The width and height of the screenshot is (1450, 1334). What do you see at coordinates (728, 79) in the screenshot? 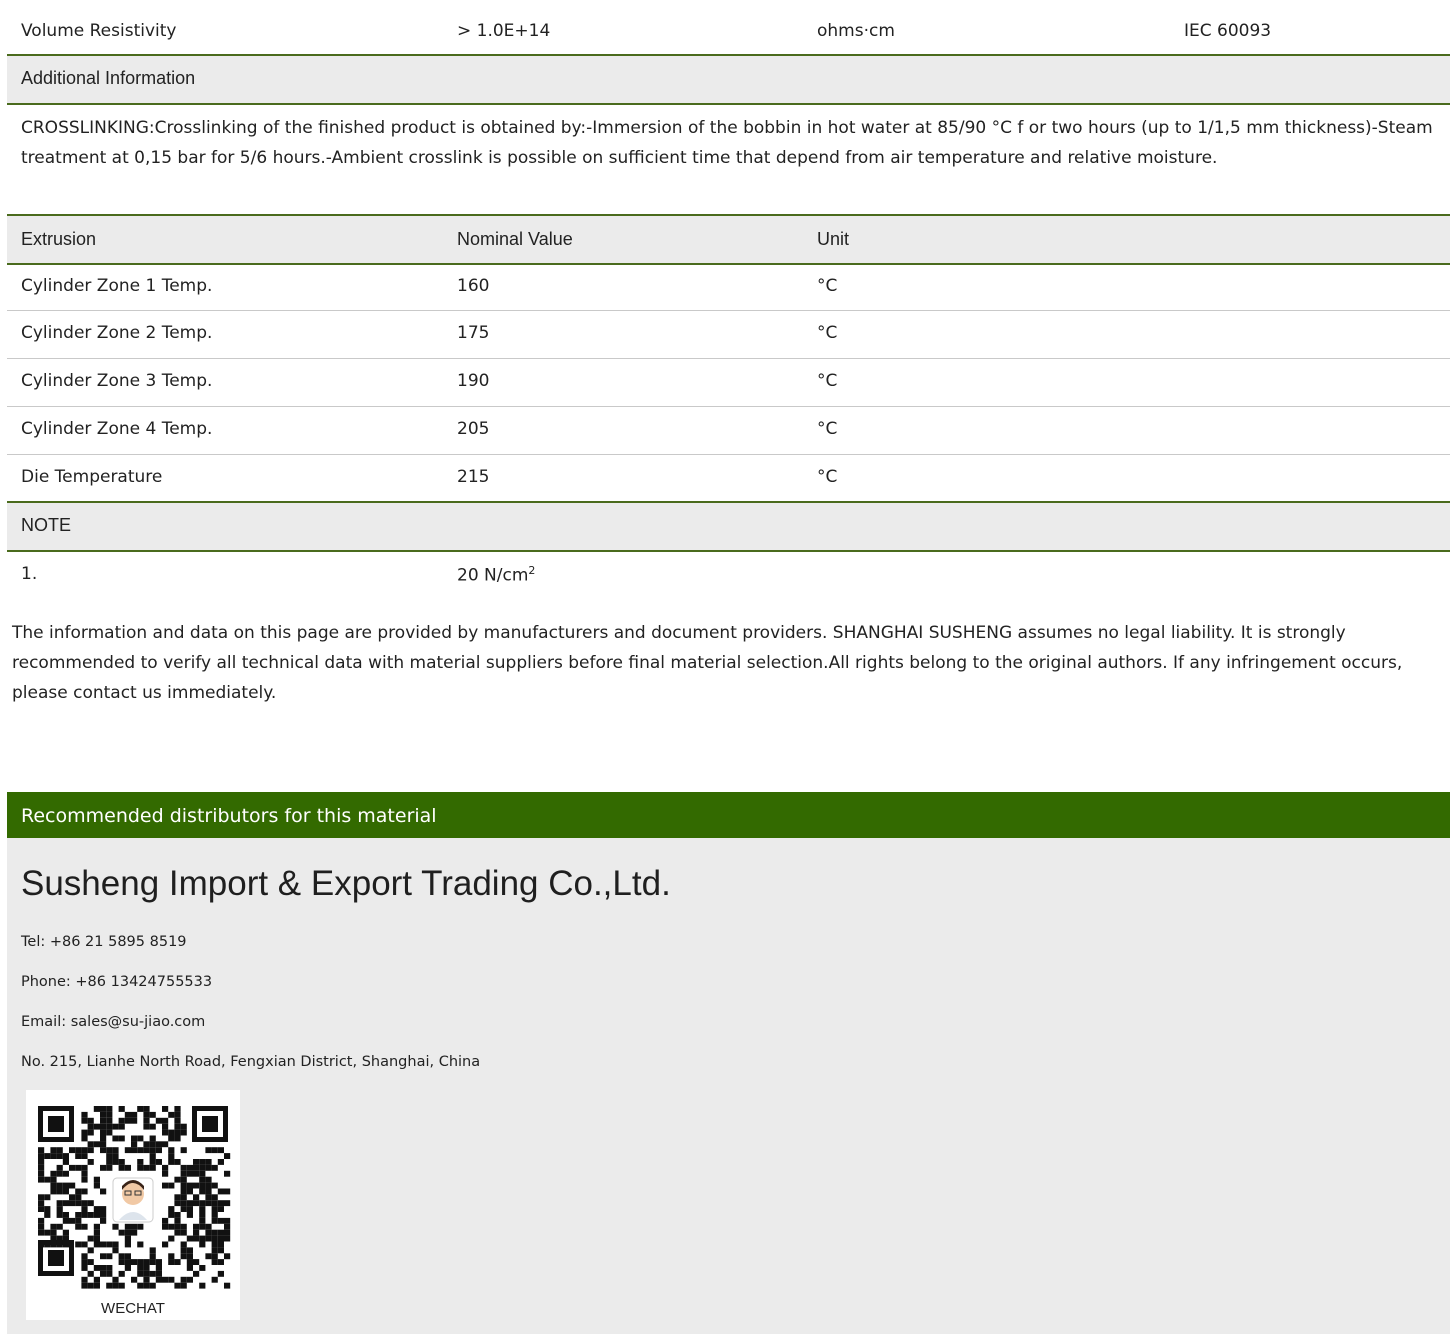
I see `section-header-additional-info: Additional Information` at bounding box center [728, 79].